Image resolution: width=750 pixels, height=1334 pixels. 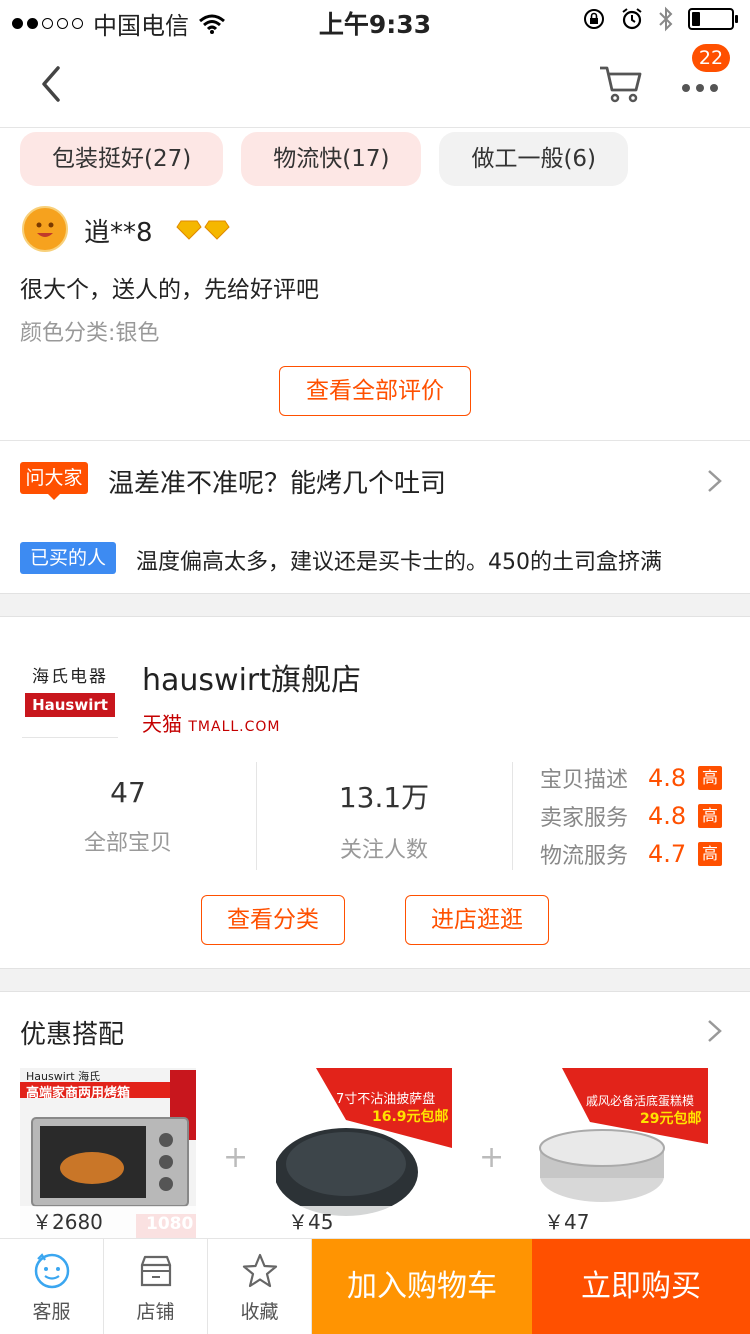 I want to click on view-all-reviews-button: 查看全部评价, so click(x=375, y=391).